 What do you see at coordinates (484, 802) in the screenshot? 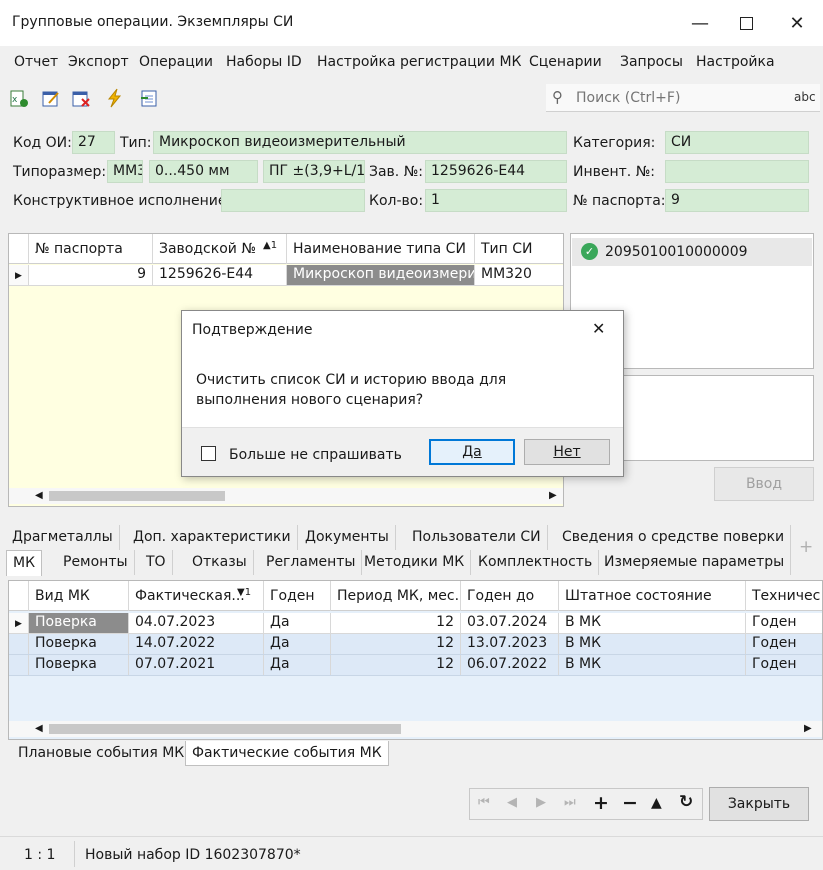
I see `first-record-icon: ⏮` at bounding box center [484, 802].